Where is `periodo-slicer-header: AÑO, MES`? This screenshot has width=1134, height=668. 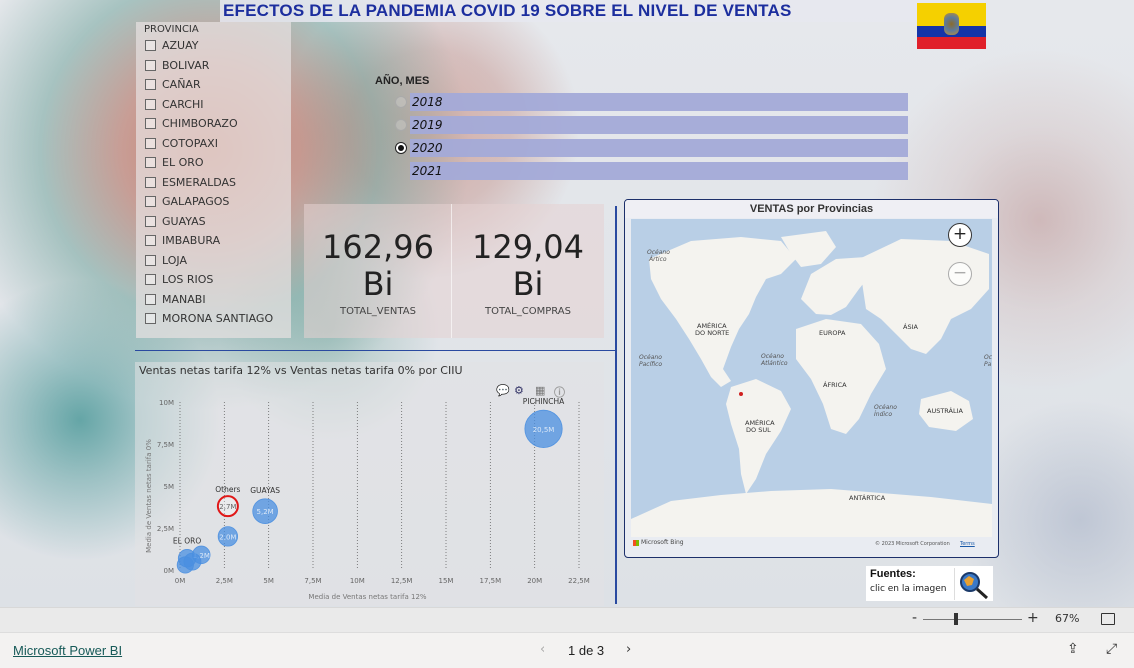
periodo-slicer-header: AÑO, MES is located at coordinates (402, 81).